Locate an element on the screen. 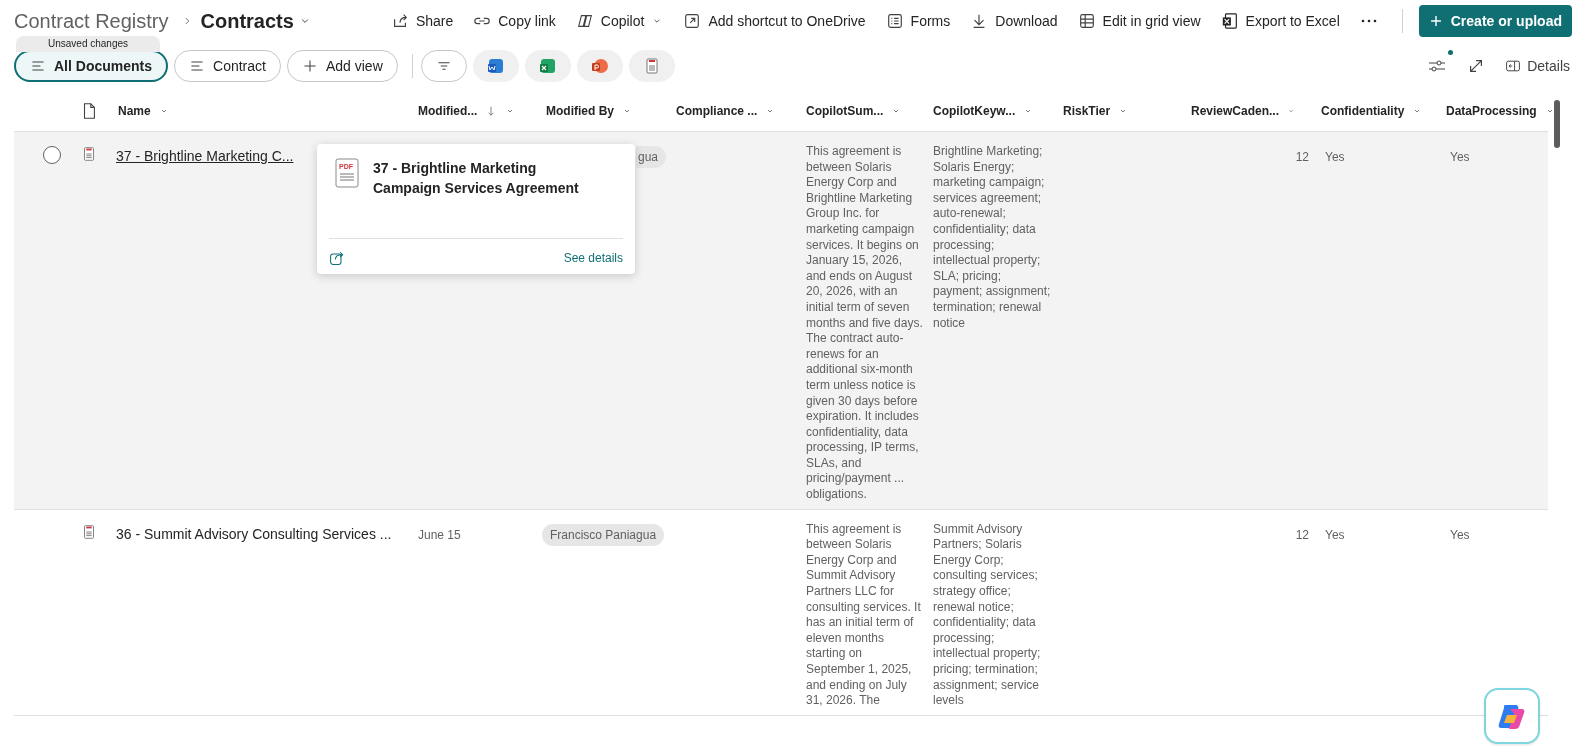  column-header: RiskTier is located at coordinates (1092, 110).